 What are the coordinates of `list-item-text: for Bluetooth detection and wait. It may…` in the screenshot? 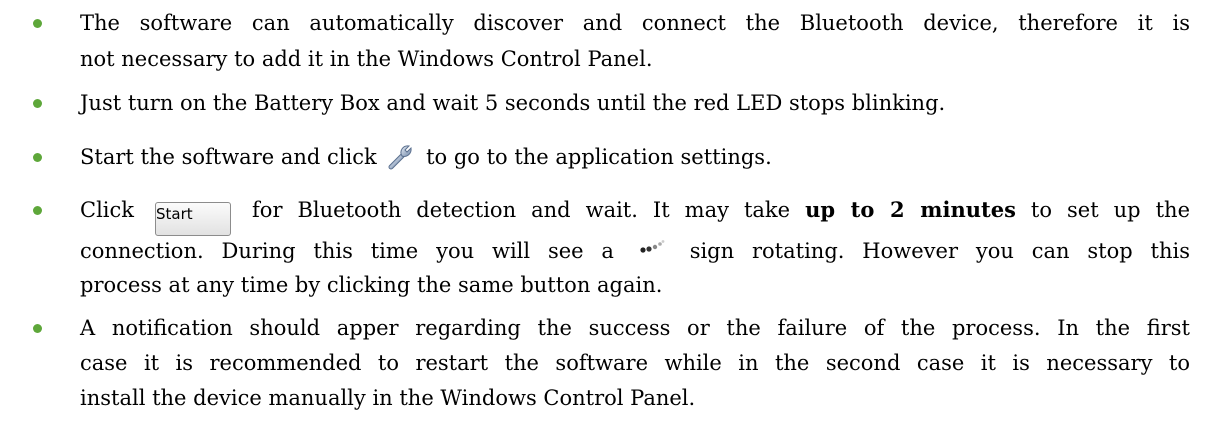 It's located at (521, 210).